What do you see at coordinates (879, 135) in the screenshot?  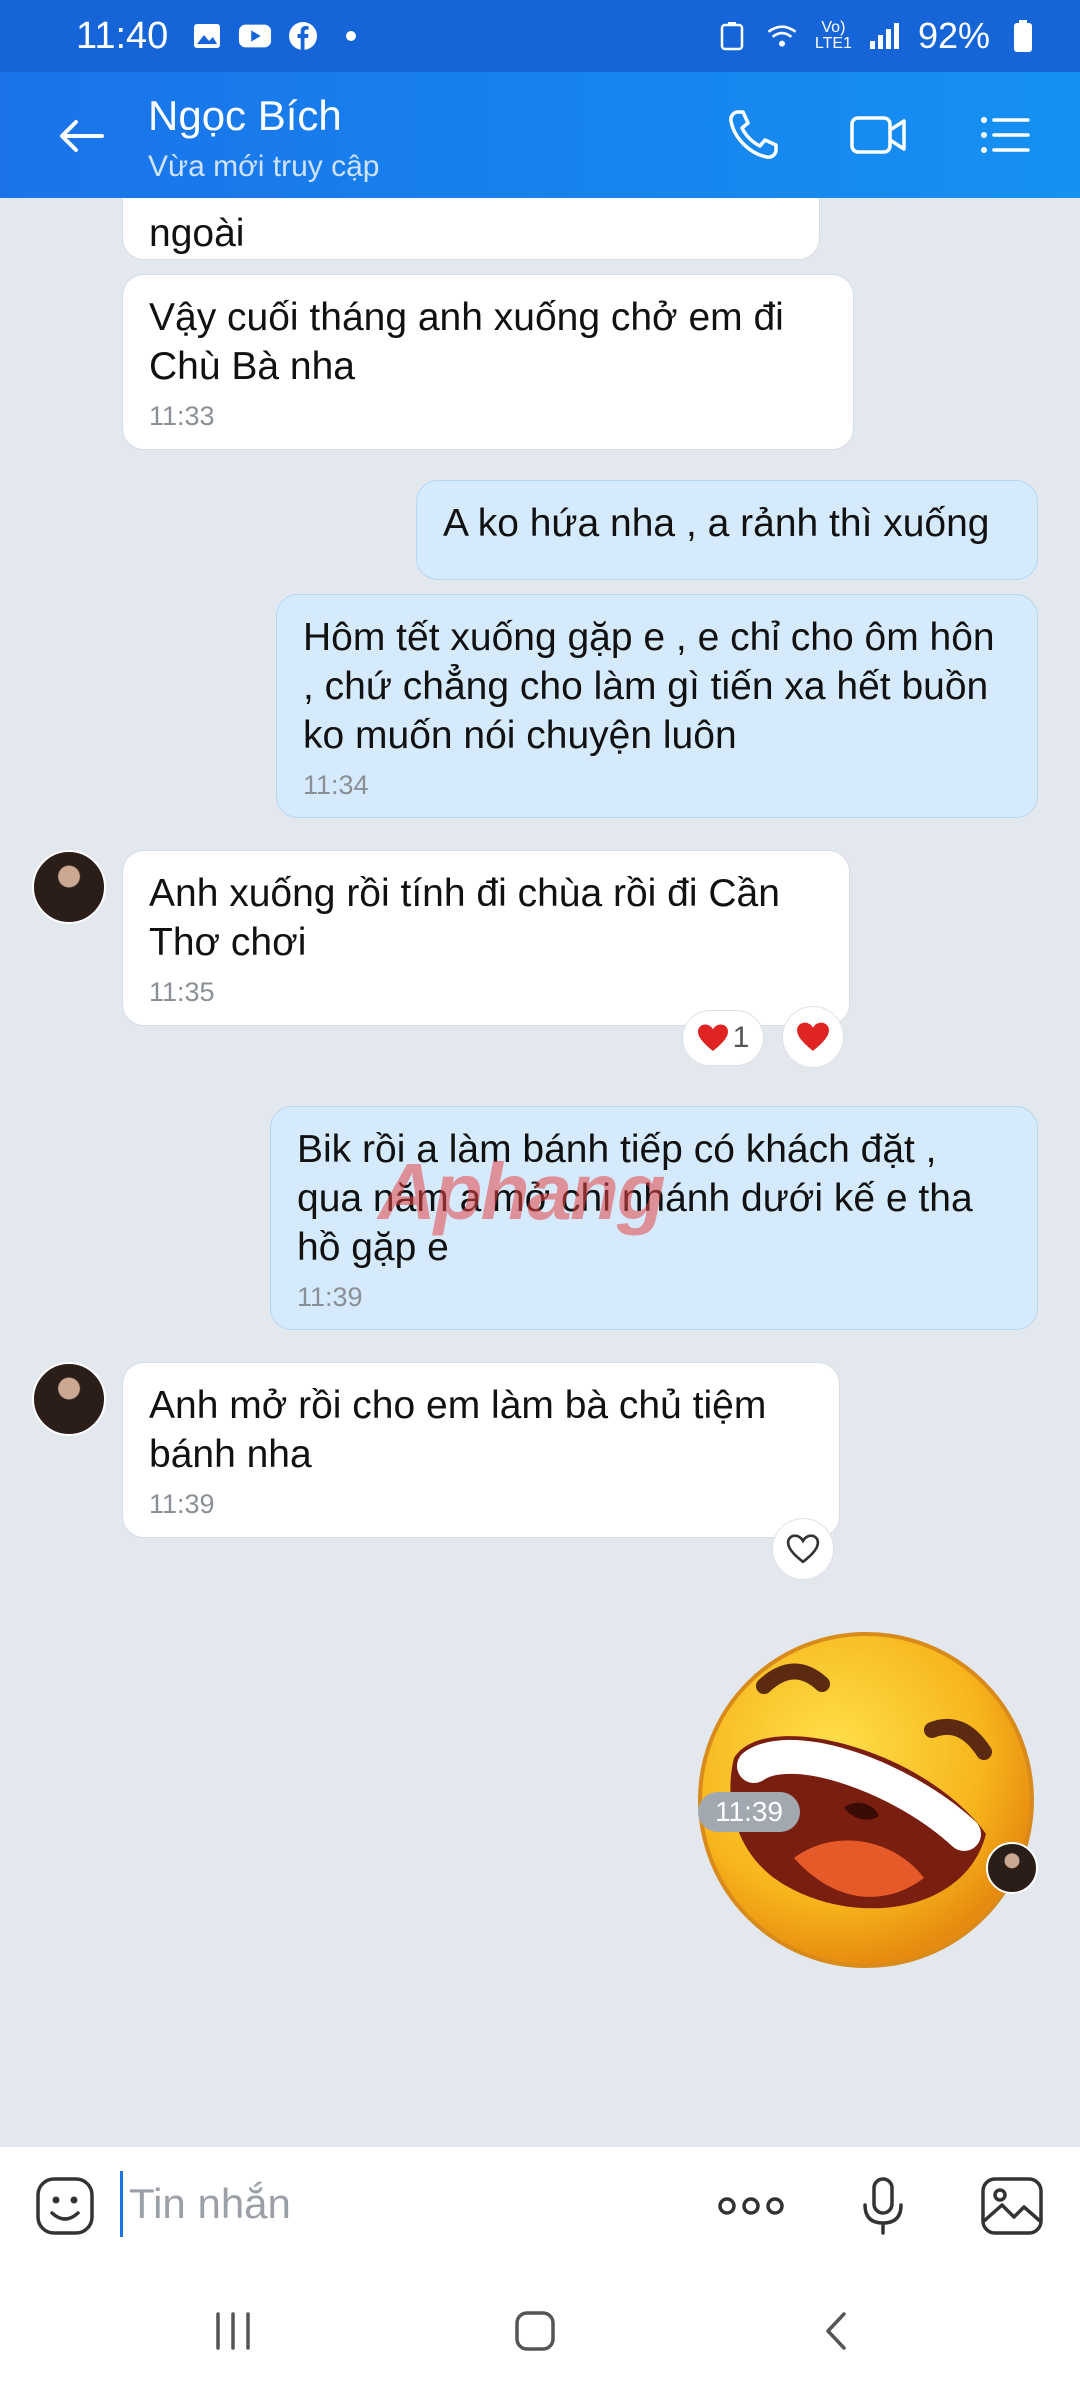 I see `video-icon` at bounding box center [879, 135].